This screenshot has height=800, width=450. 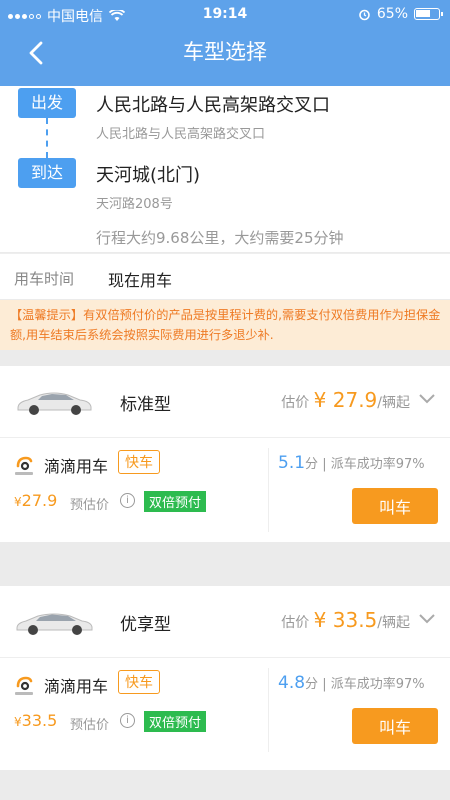 I want to click on car-estimate: 估价 ¥ 27.9/辆起, so click(x=345, y=400).